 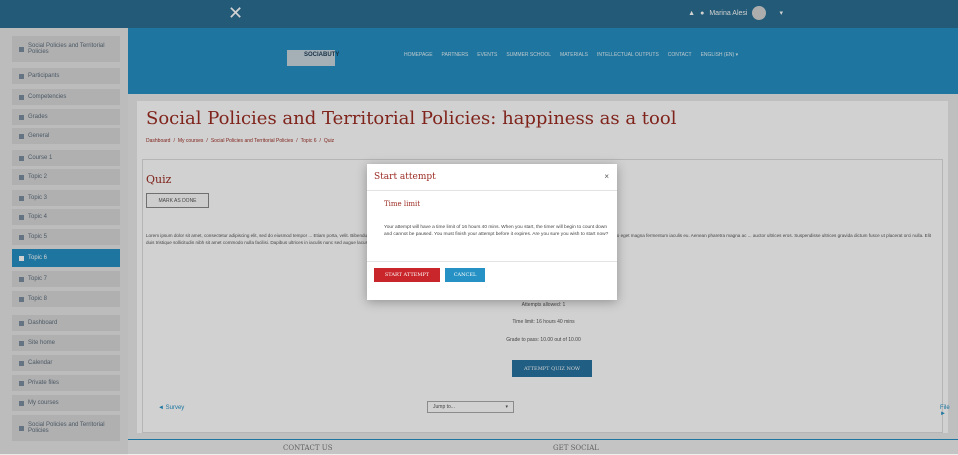 What do you see at coordinates (402, 204) in the screenshot?
I see `dialog-subtitle: Time limit` at bounding box center [402, 204].